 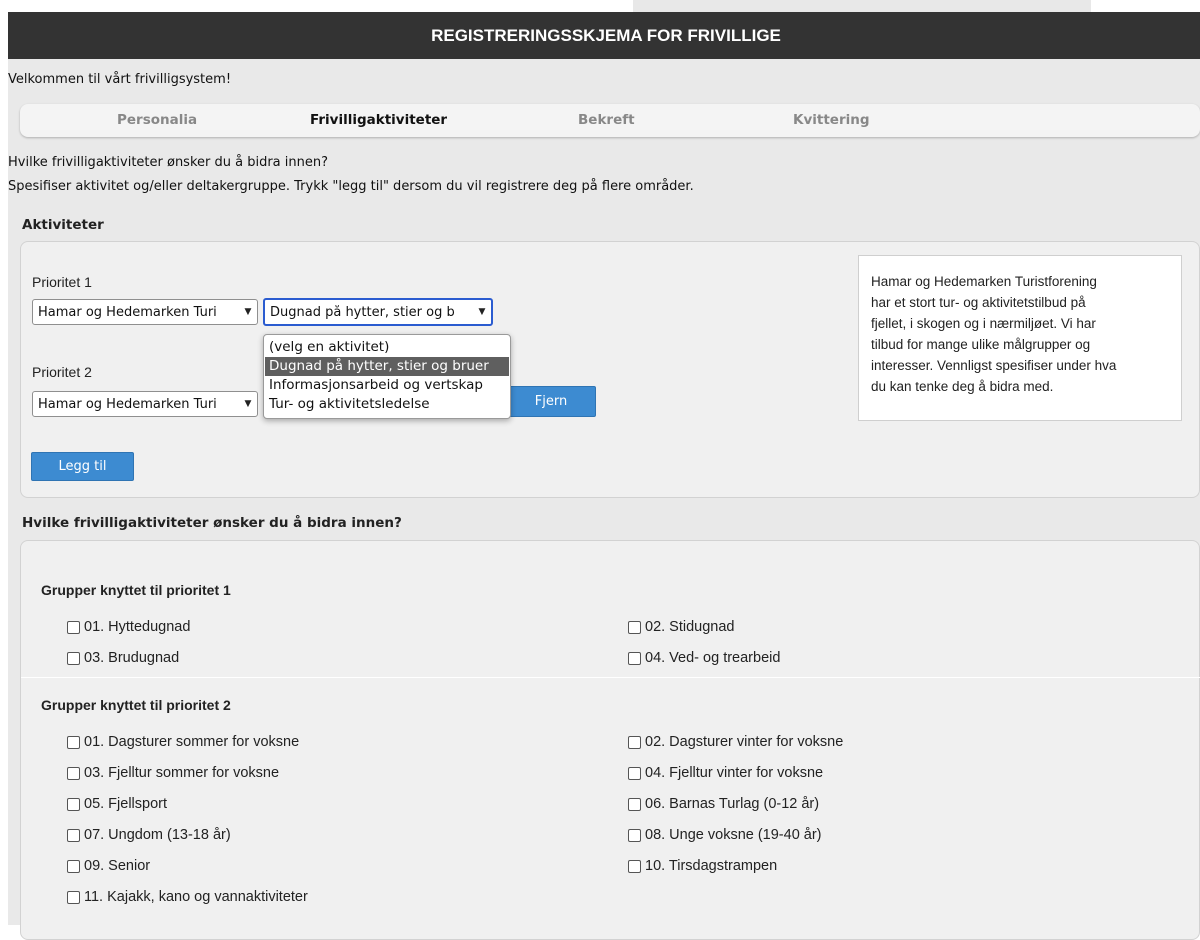 I want to click on group-divider, so click(x=610, y=677).